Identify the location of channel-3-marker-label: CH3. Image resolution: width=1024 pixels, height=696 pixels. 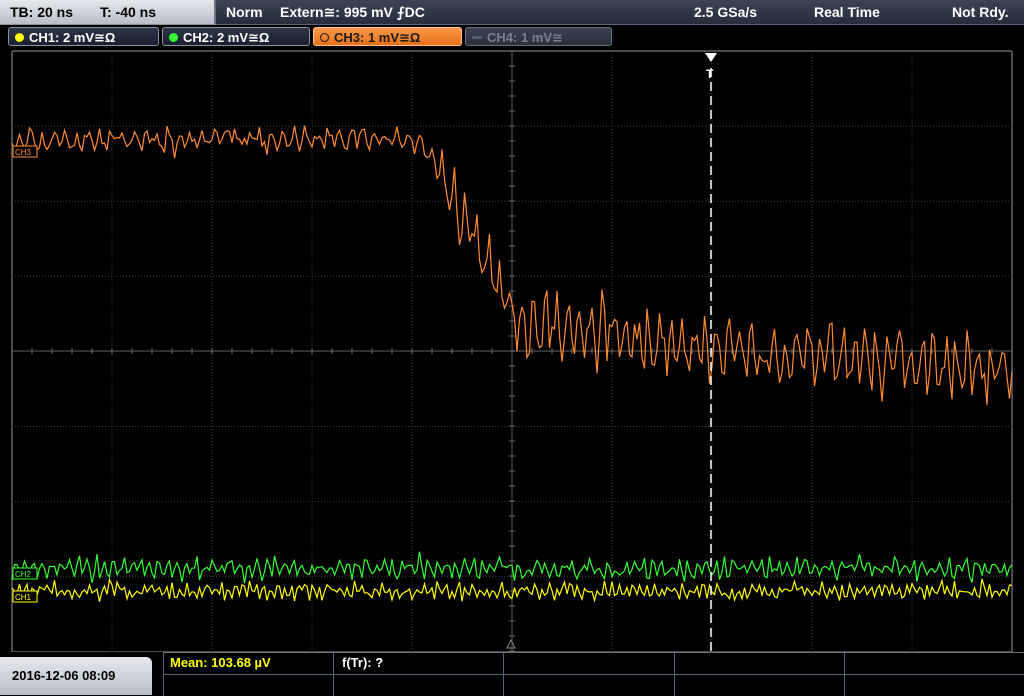
(23, 152).